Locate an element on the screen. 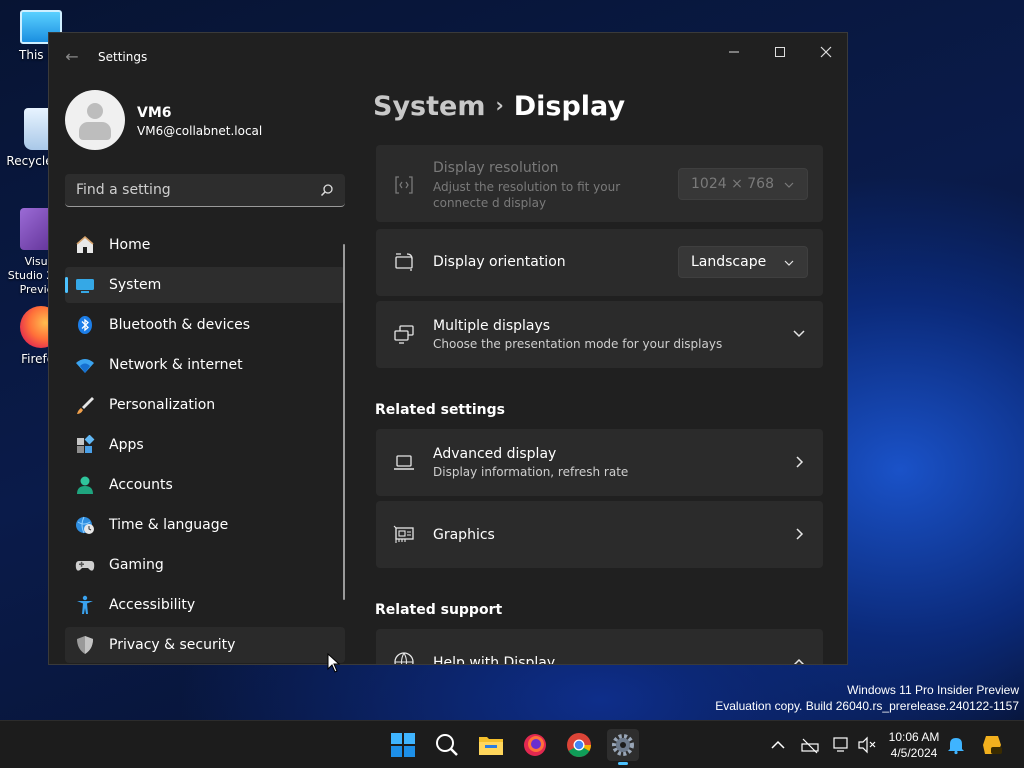 Image resolution: width=1024 pixels, height=768 pixels. file-explorer-button is located at coordinates (491, 745).